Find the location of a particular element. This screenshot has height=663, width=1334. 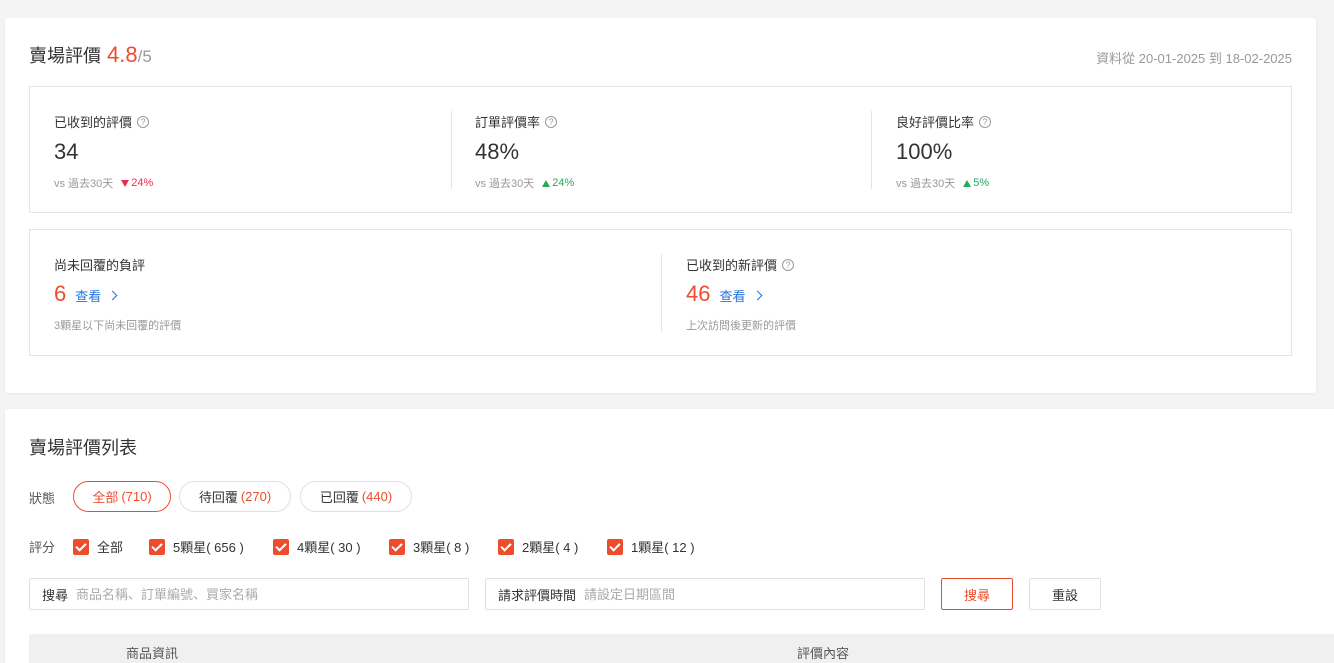

metric-value: 34 is located at coordinates (66, 151).